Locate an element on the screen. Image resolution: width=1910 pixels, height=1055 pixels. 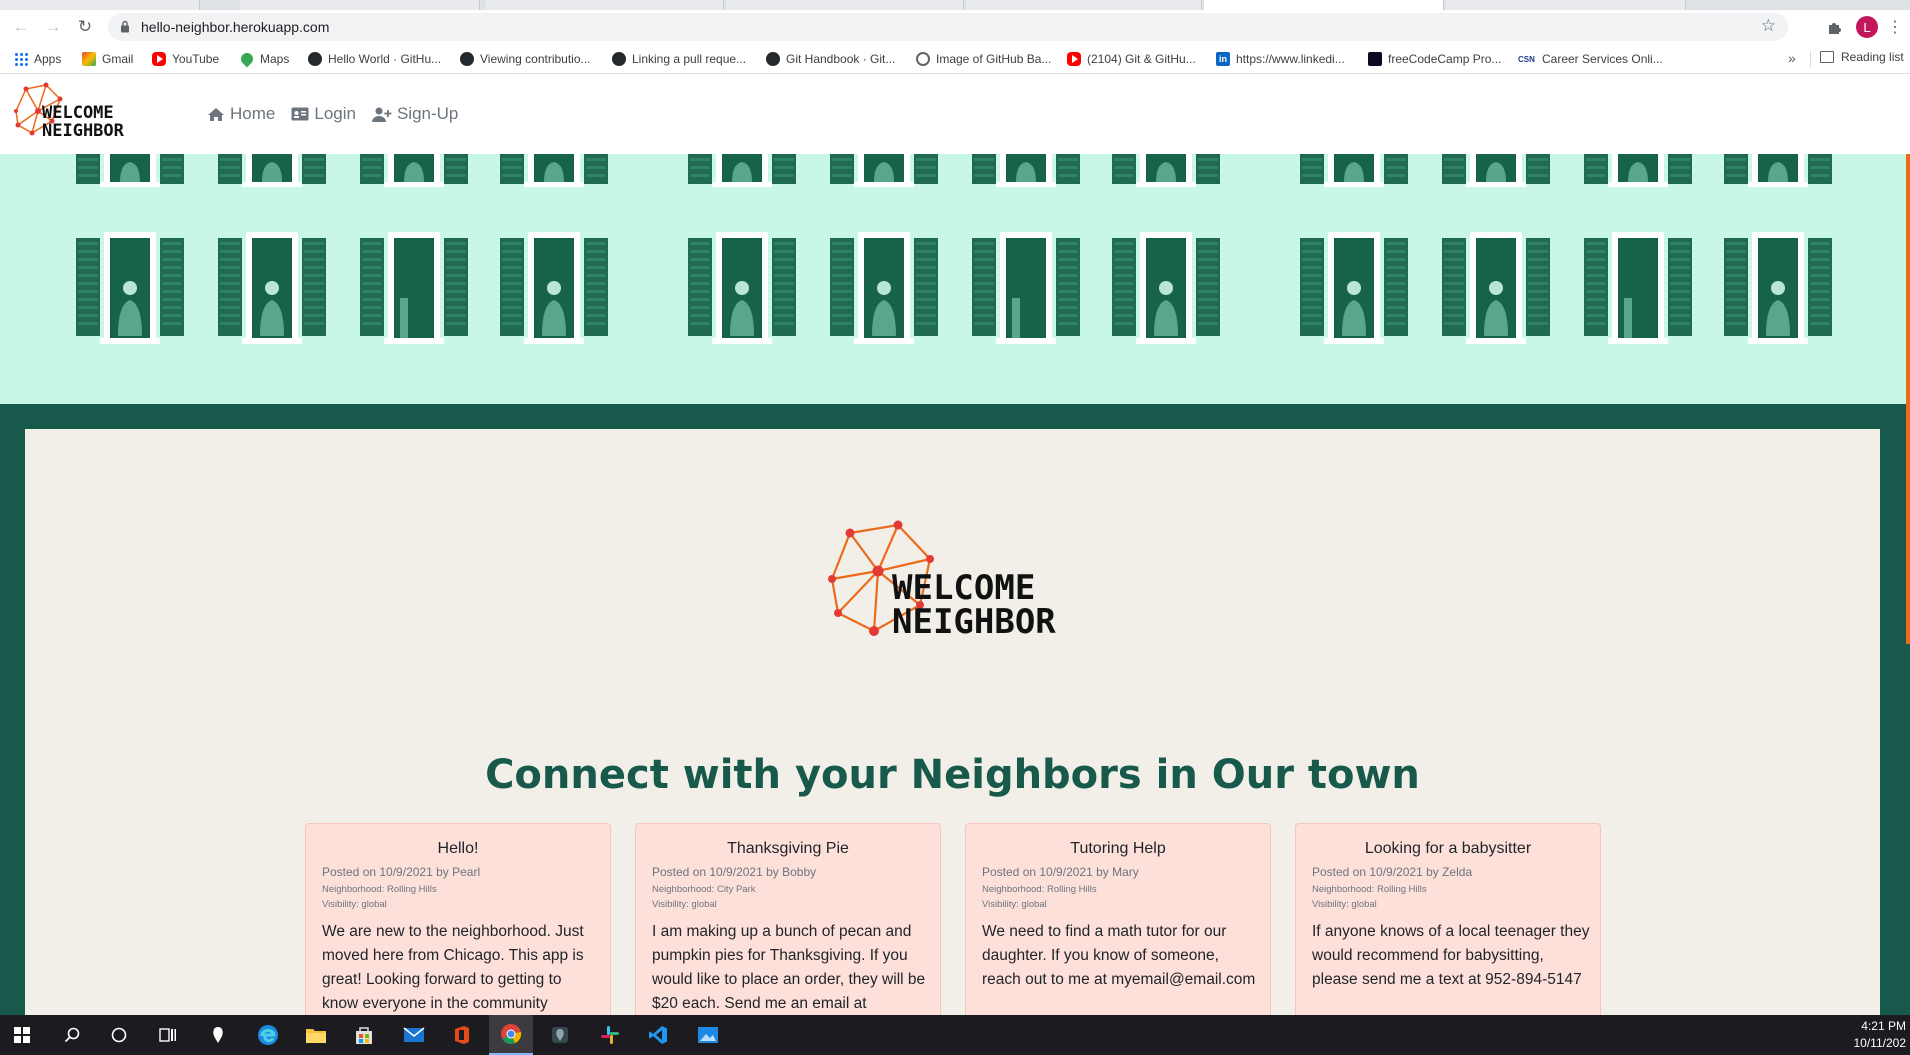
extensions-puzzle-icon is located at coordinates (1834, 27).